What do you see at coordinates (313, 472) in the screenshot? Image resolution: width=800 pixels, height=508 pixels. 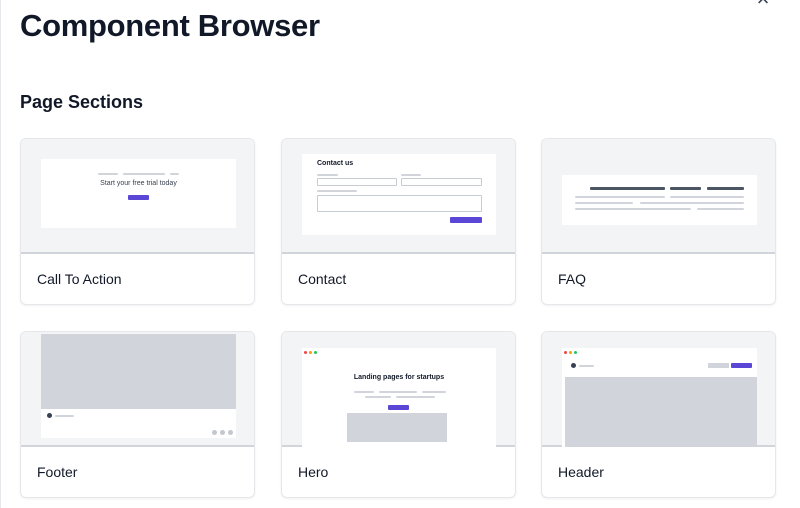 I see `card-label: Hero` at bounding box center [313, 472].